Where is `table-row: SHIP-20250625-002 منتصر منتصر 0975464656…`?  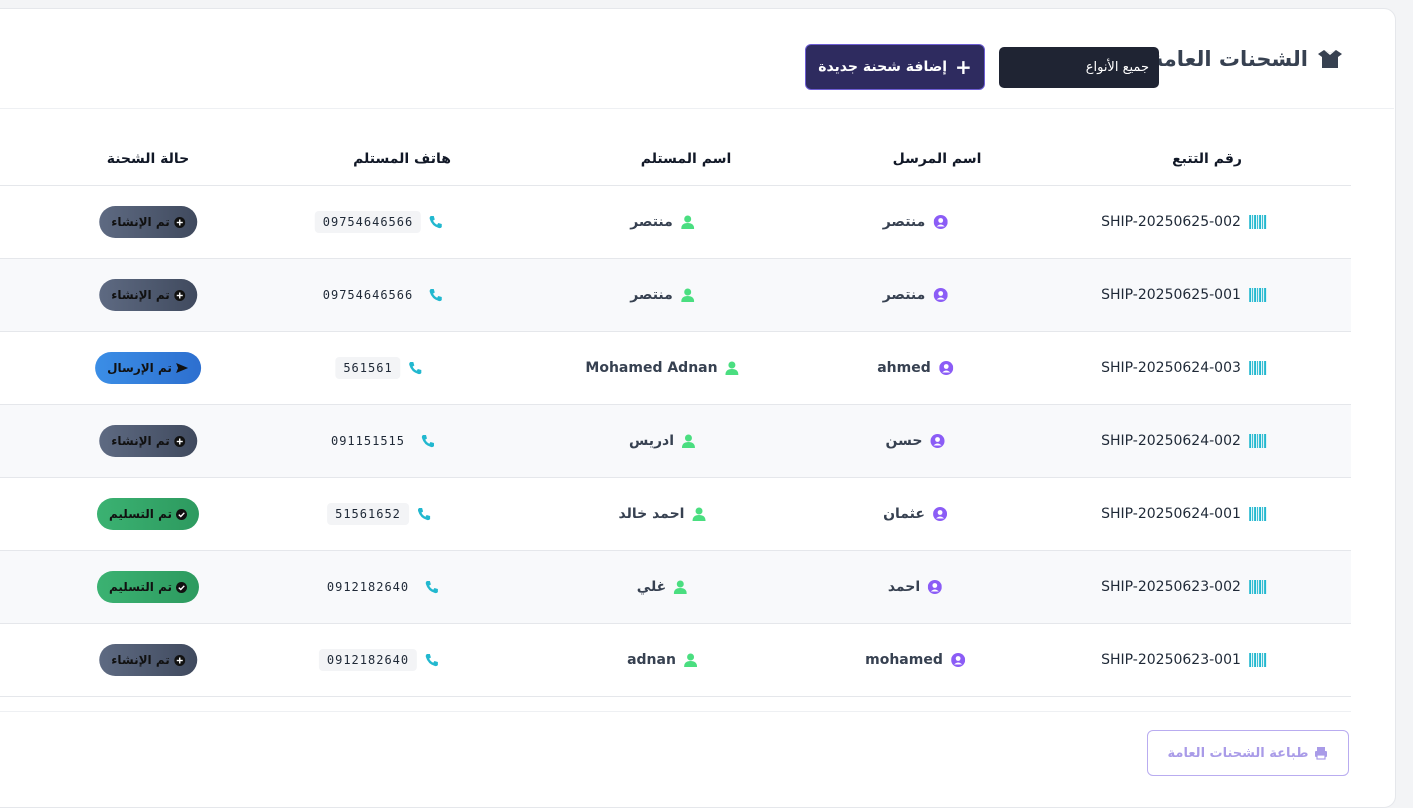 table-row: SHIP-20250625-002 منتصر منتصر 0975464656… is located at coordinates (675, 222).